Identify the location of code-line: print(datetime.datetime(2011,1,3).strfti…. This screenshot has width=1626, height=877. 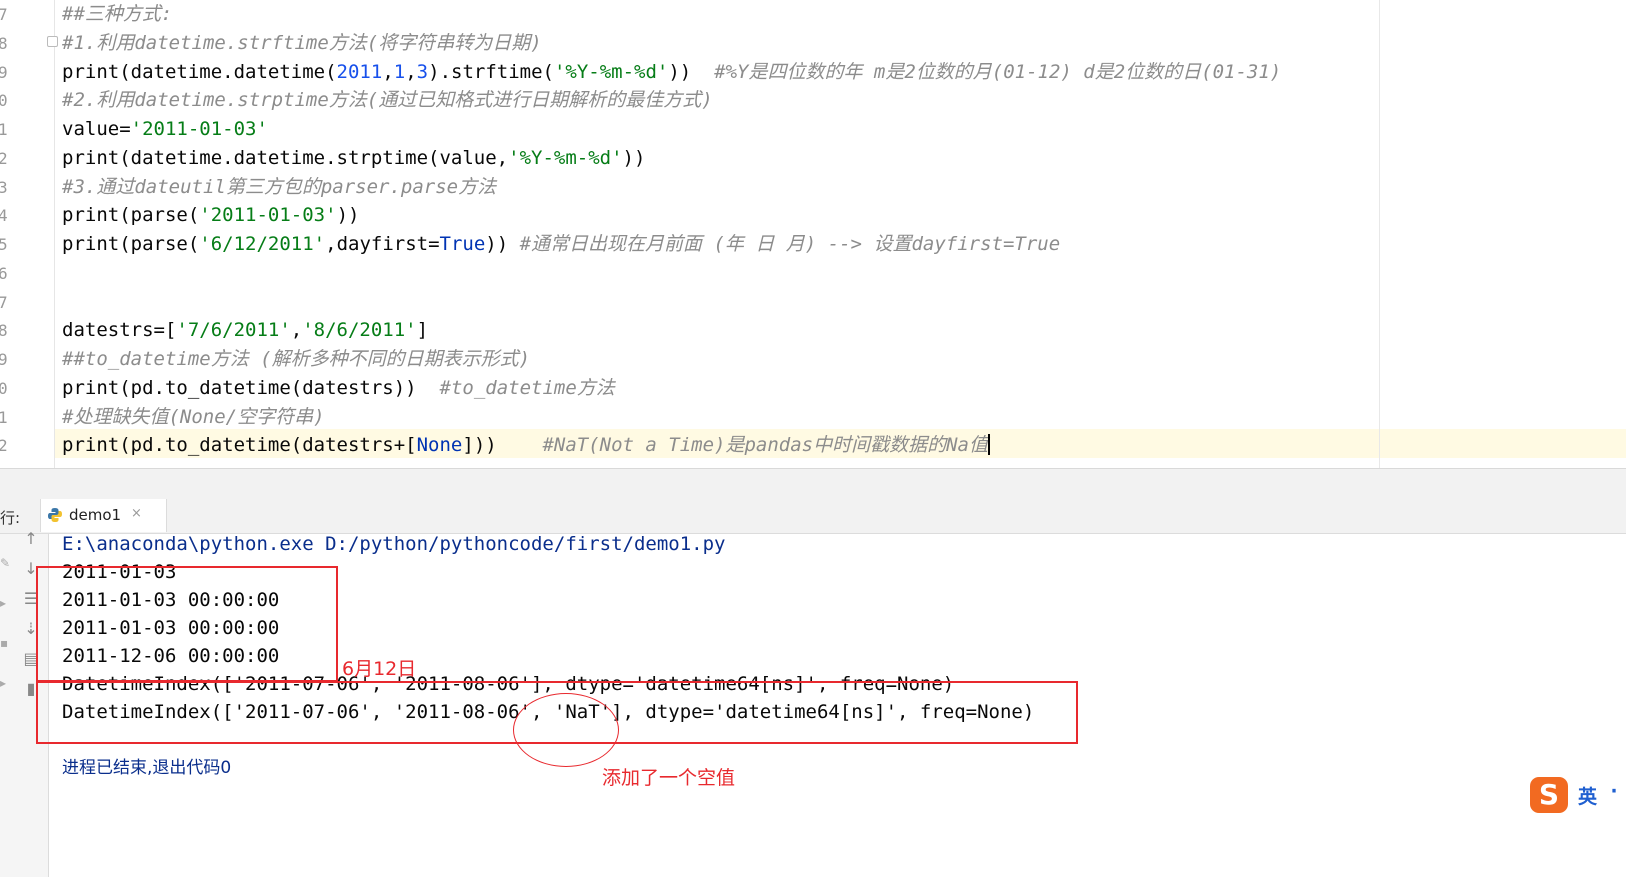
(671, 72).